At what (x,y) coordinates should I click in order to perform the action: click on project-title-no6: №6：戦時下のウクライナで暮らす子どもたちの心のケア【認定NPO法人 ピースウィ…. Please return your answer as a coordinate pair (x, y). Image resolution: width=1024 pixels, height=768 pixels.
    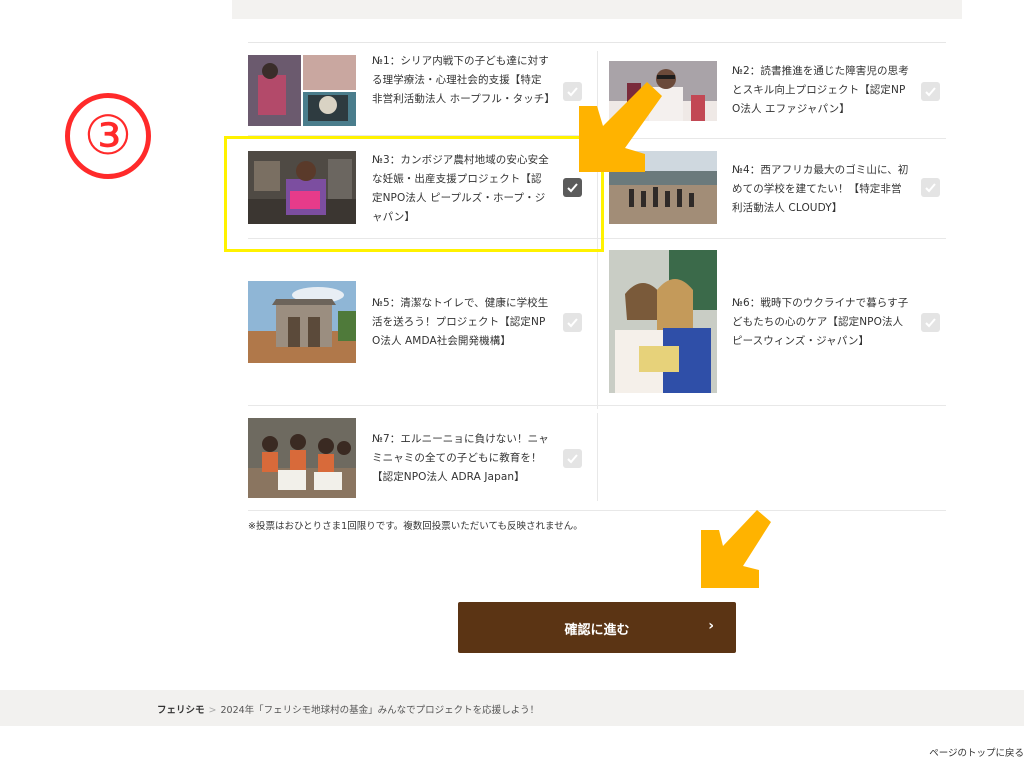
    Looking at the image, I should click on (822, 322).